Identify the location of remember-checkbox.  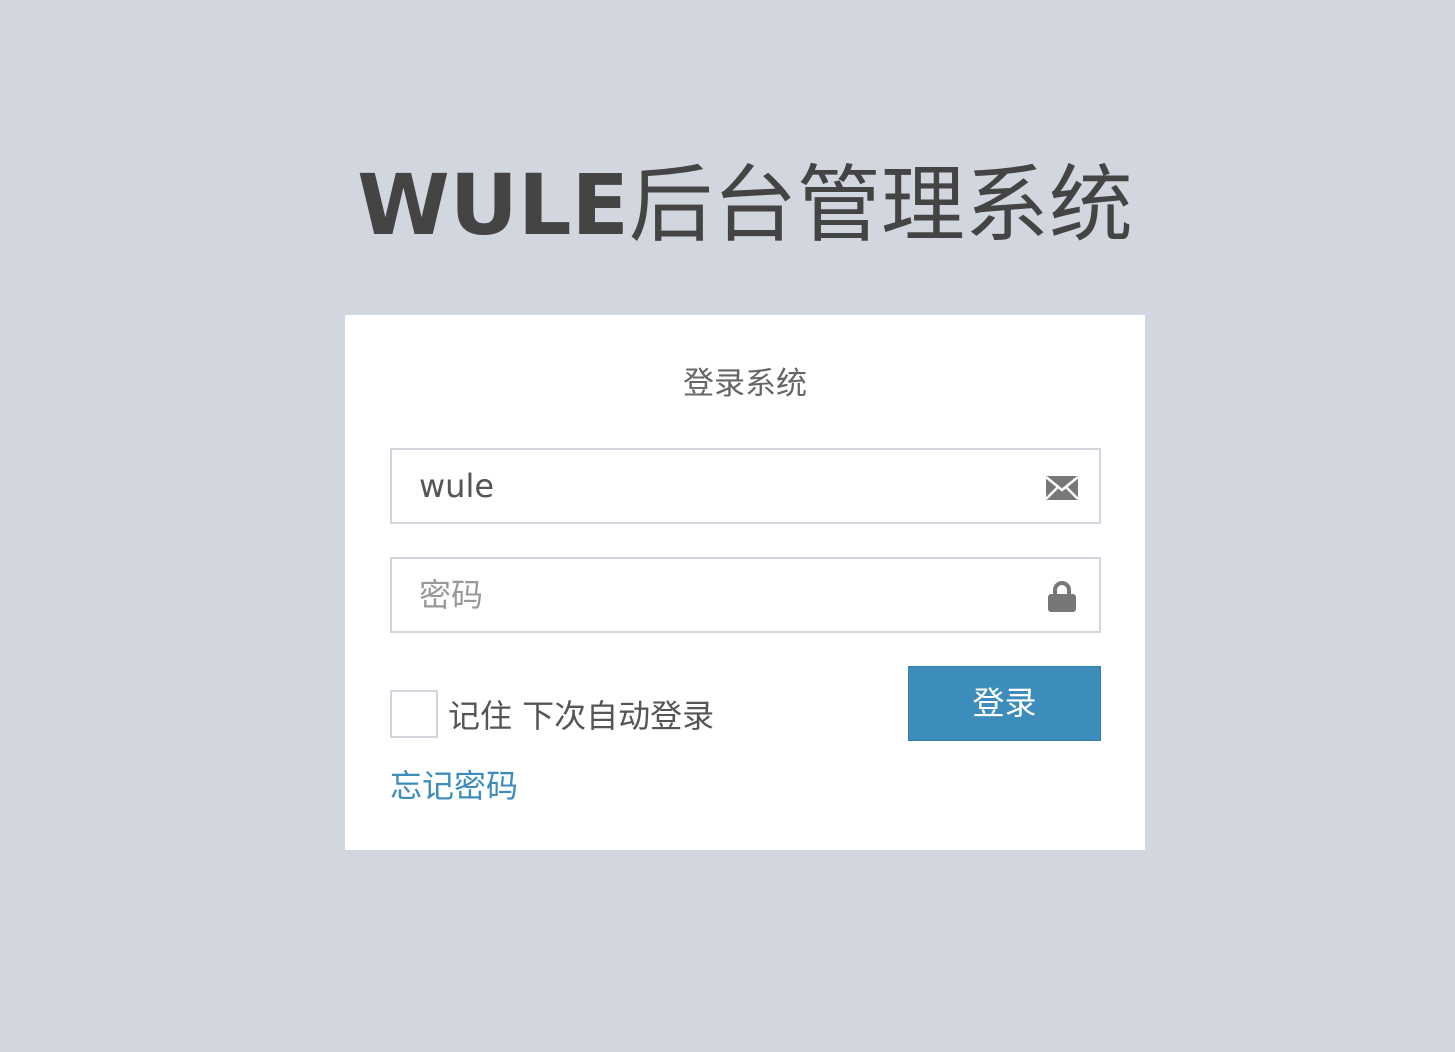
(414, 714).